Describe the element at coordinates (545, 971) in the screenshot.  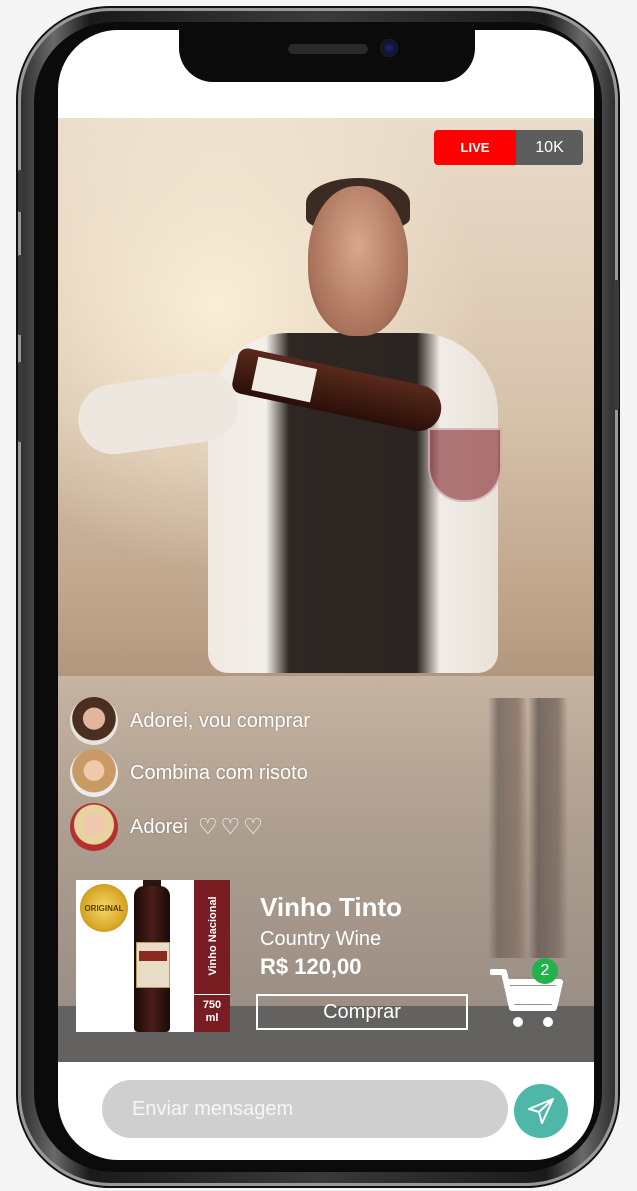
I see `cart-count-badge: 2` at that location.